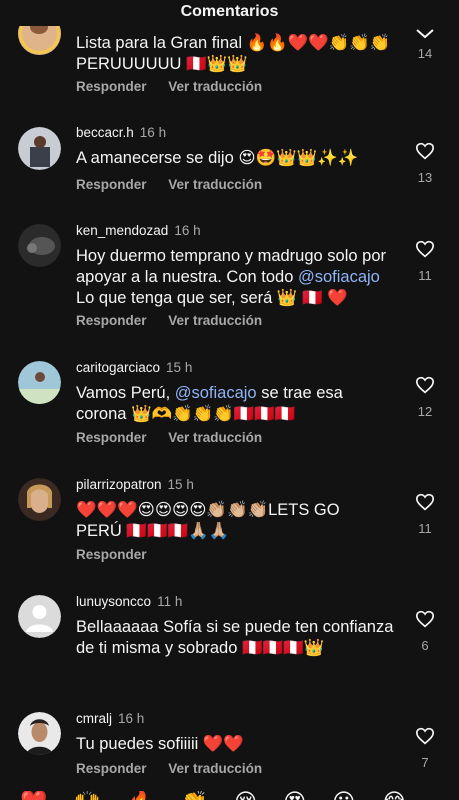  Describe the element at coordinates (425, 177) in the screenshot. I see `like-count: 13` at that location.